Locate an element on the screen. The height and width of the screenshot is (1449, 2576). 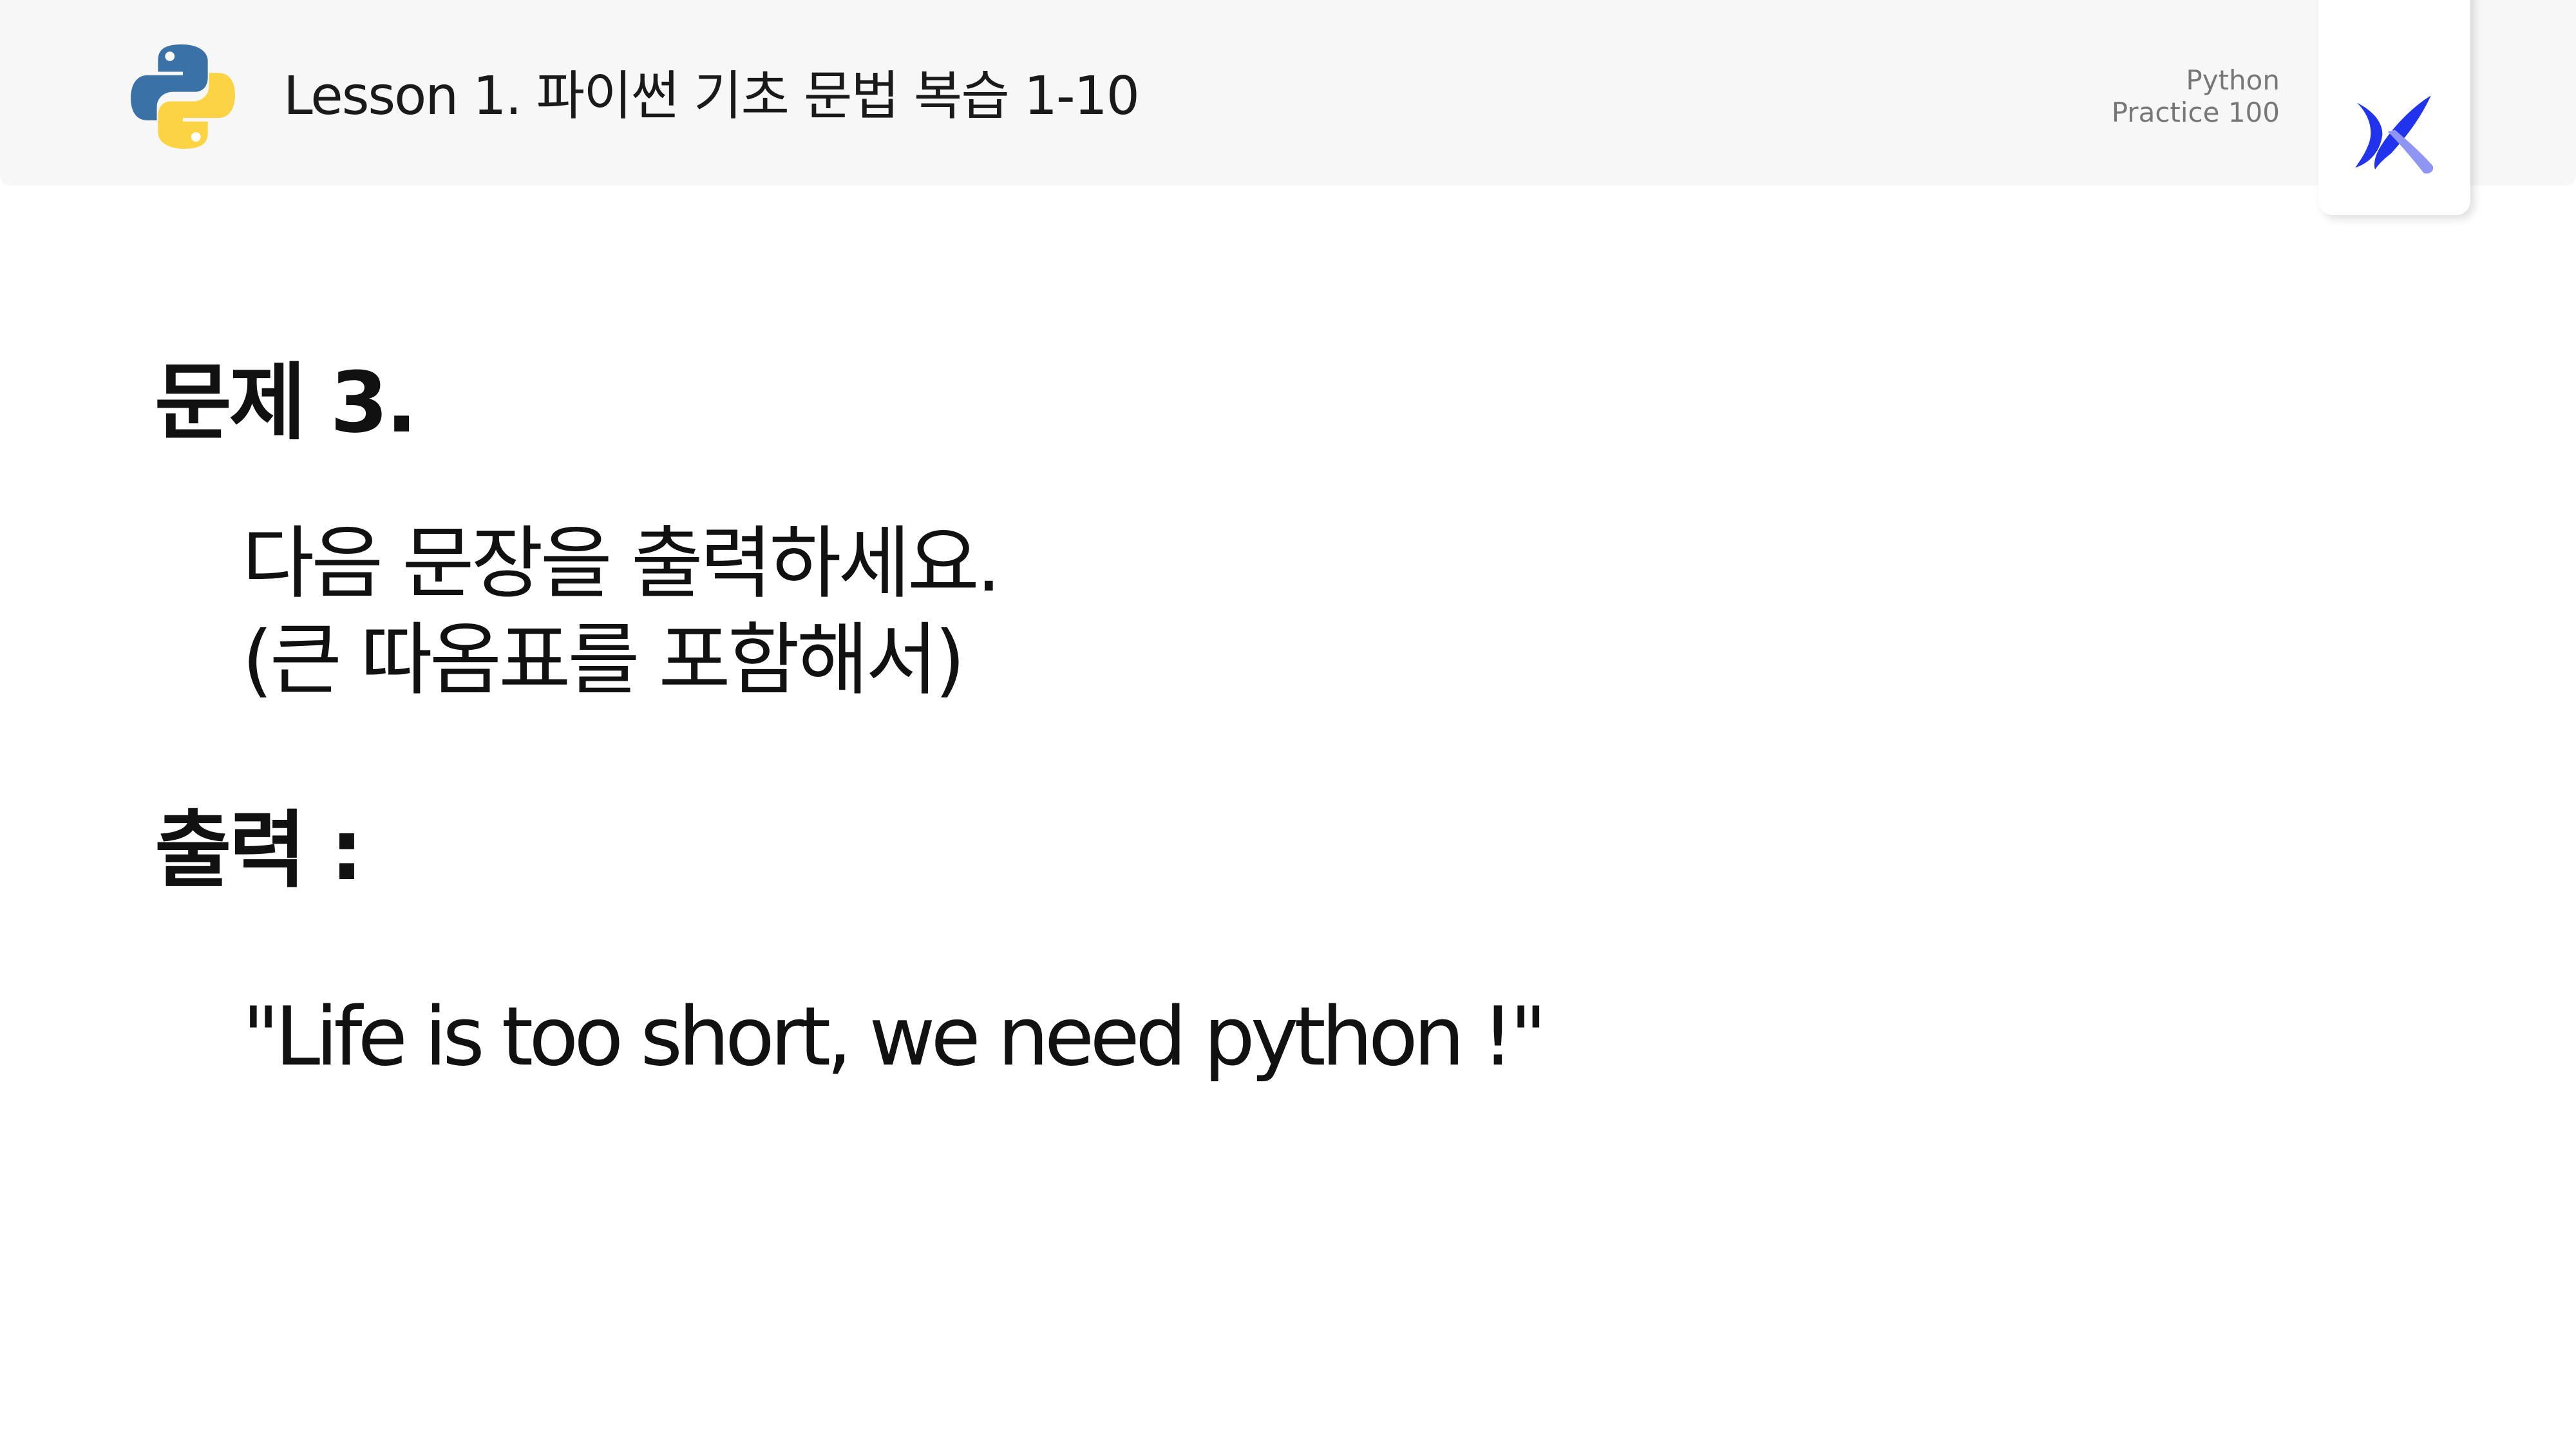
course-label: Python Practice 100 is located at coordinates (2196, 96).